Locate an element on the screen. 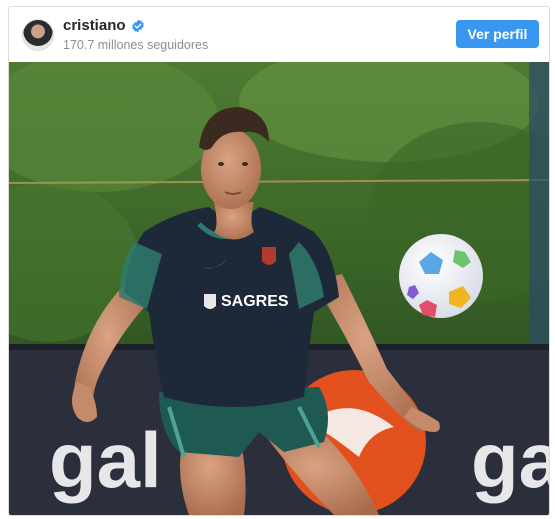  follower-count: 170.7 millones seguidores is located at coordinates (136, 45).